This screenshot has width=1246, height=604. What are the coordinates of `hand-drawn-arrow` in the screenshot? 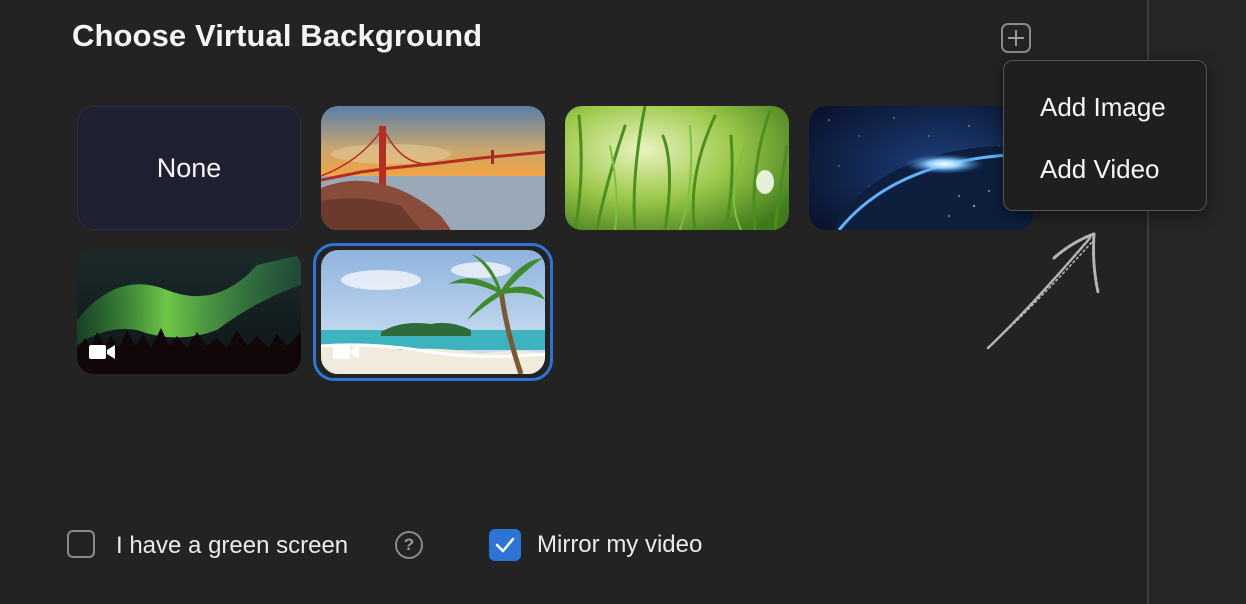 It's located at (1043, 291).